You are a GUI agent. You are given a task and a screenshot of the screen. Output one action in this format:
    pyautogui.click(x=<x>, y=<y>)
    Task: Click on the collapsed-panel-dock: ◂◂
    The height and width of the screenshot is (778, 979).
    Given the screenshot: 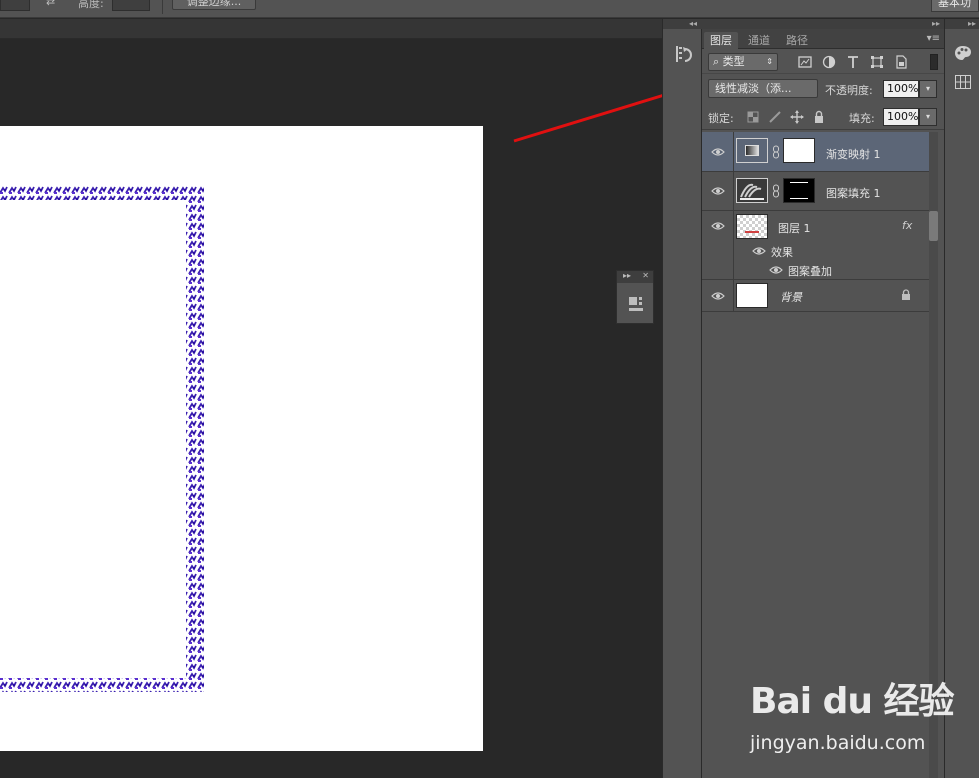 What is the action you would take?
    pyautogui.click(x=682, y=398)
    